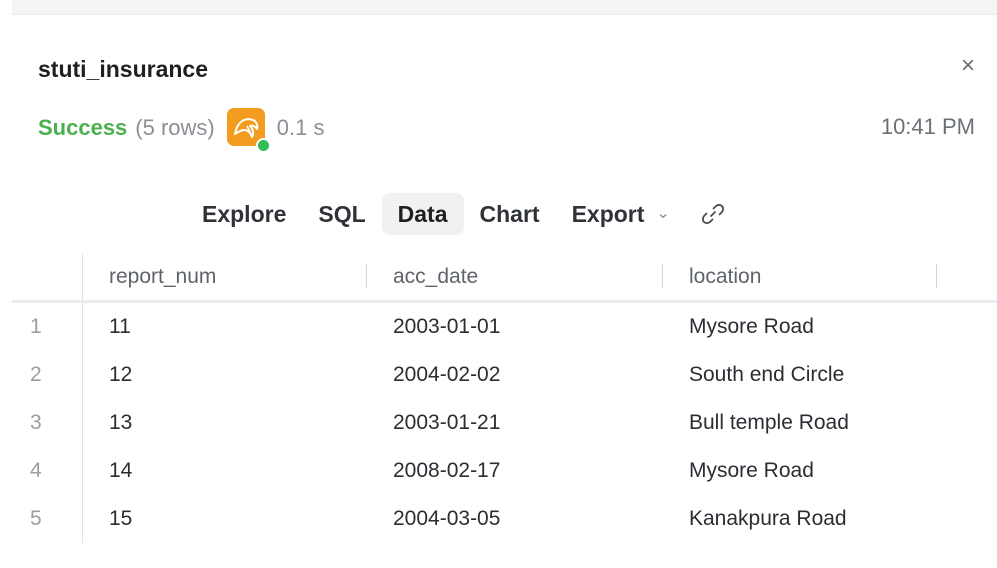 The image size is (997, 568). Describe the element at coordinates (248, 130) in the screenshot. I see `mysql-dolphin-icon` at that location.